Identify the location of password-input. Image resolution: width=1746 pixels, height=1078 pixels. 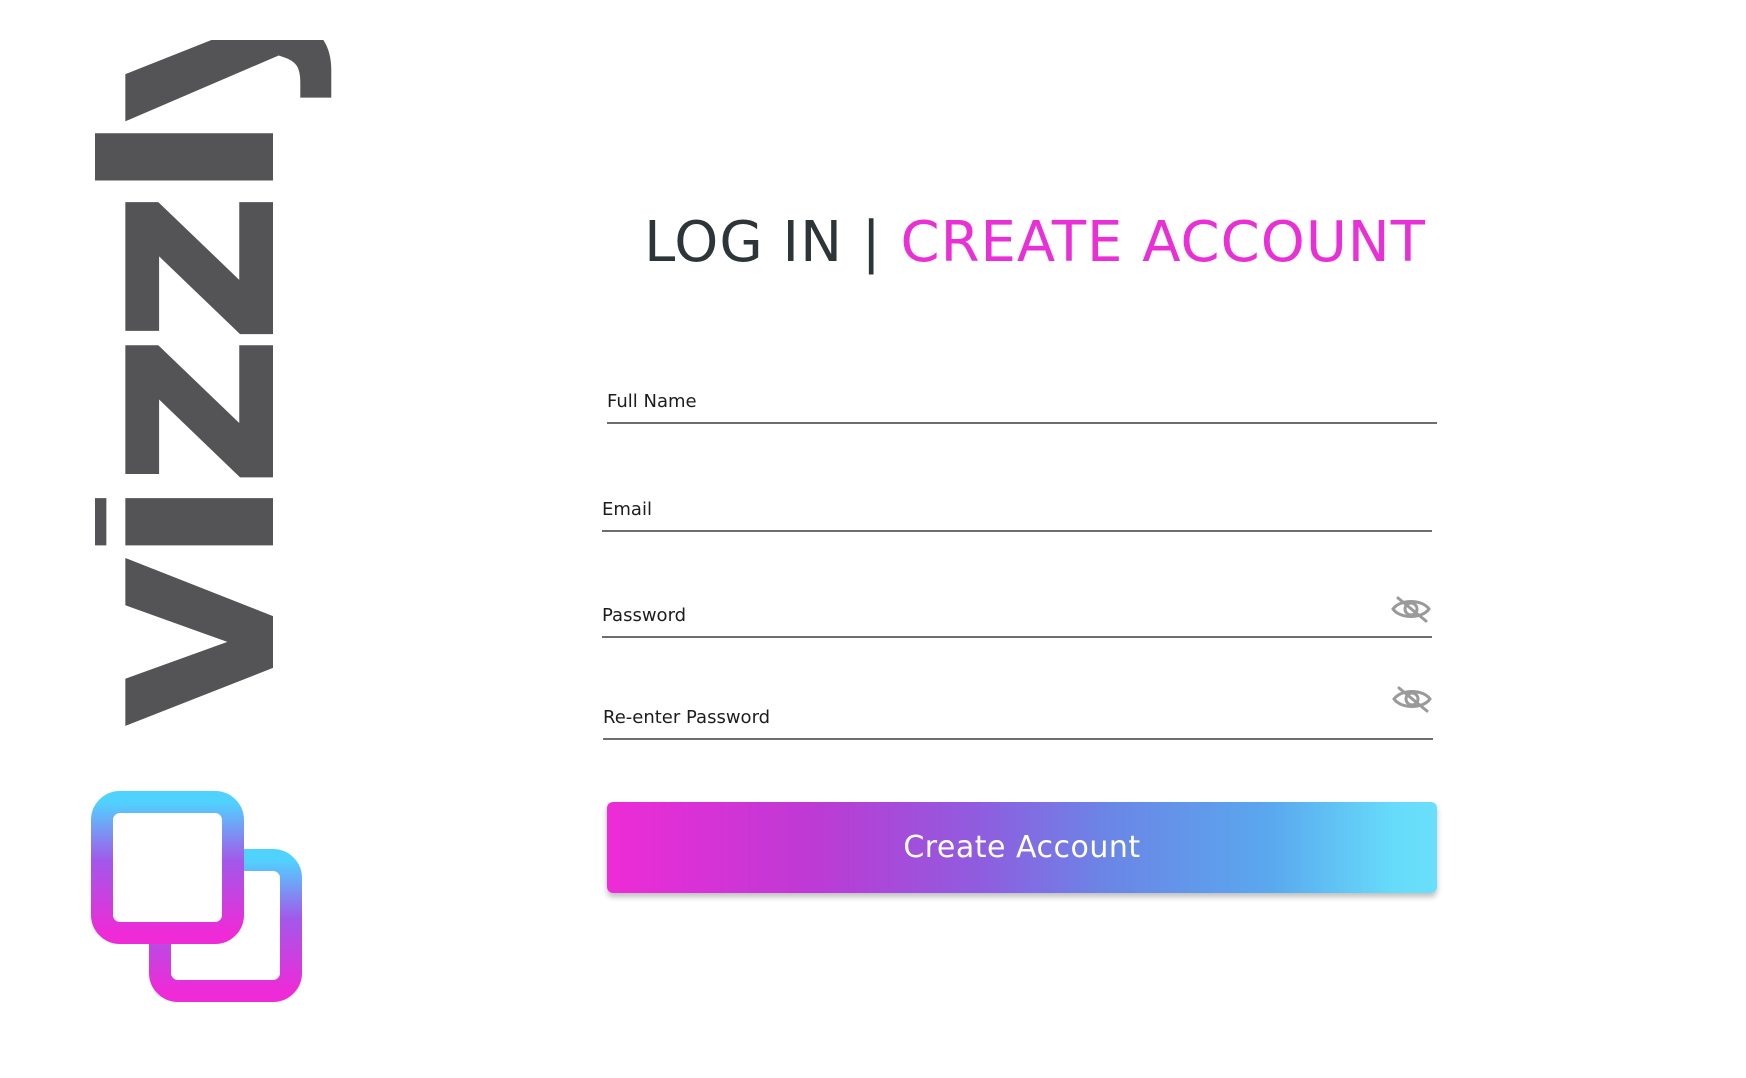
(1017, 614).